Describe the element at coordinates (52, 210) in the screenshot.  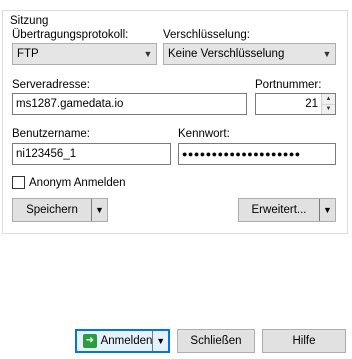
I see `save-button-label: Speichern` at that location.